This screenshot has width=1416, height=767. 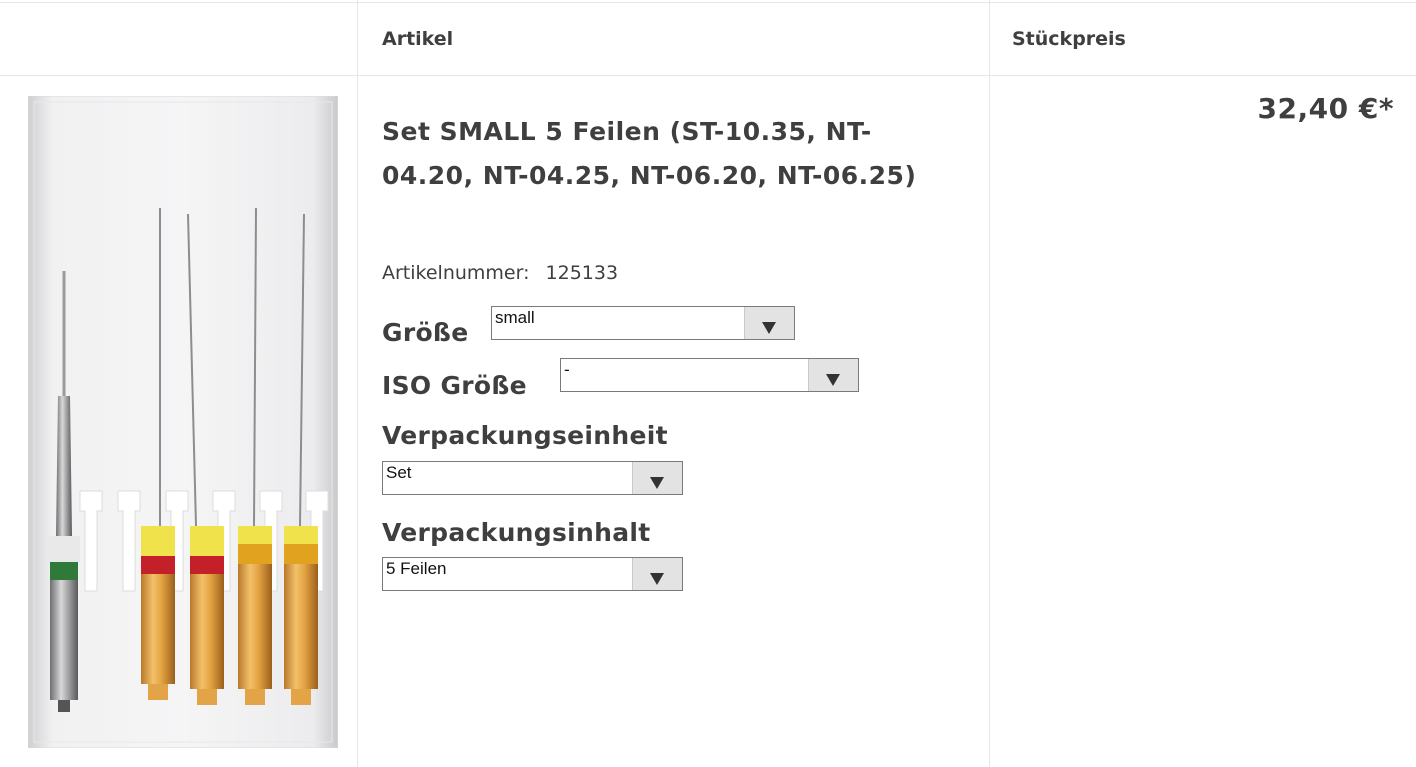 I want to click on column-header-article: Artikel, so click(x=418, y=39).